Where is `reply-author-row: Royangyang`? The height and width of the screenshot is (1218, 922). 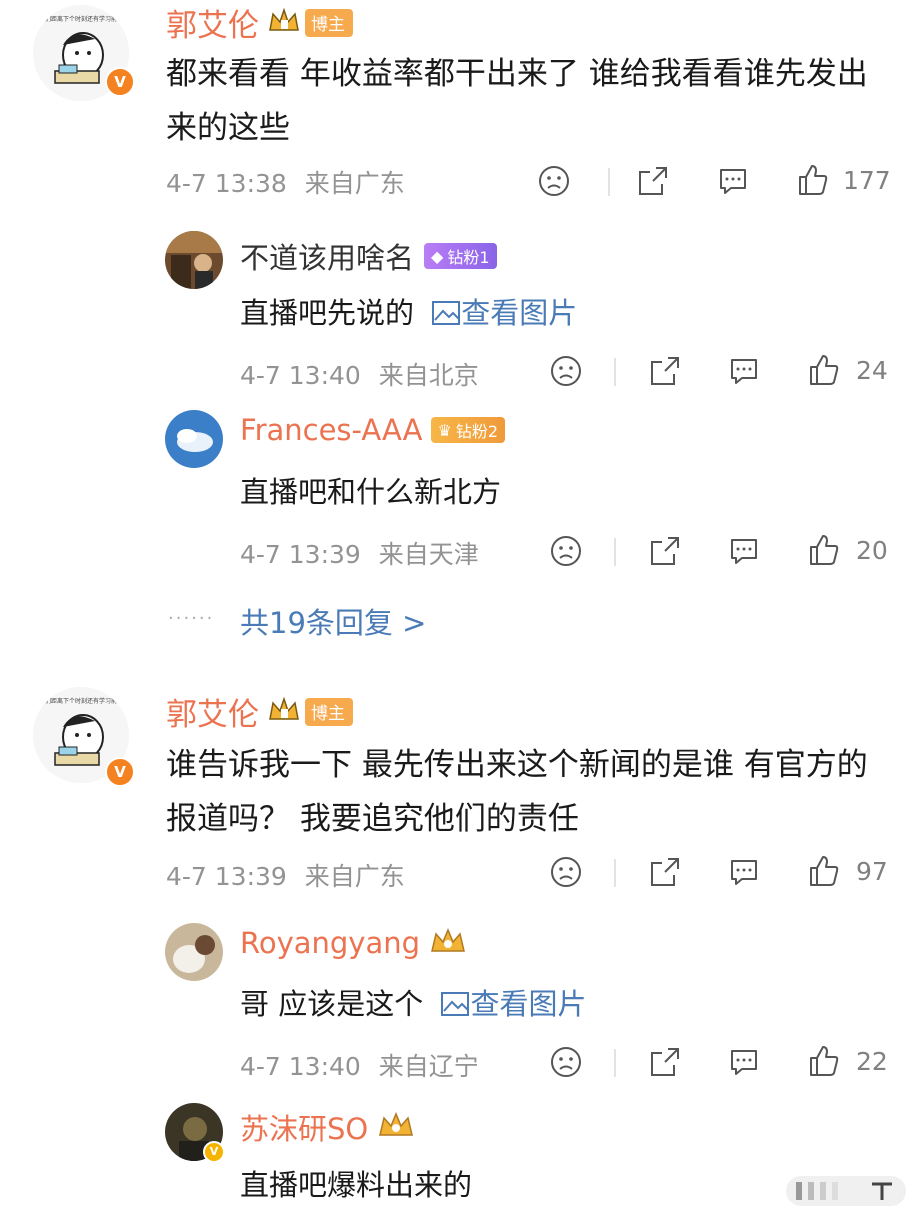
reply-author-row: Royangyang is located at coordinates (354, 943).